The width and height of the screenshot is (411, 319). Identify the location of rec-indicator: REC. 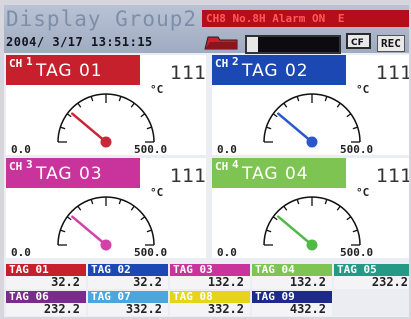
(391, 43).